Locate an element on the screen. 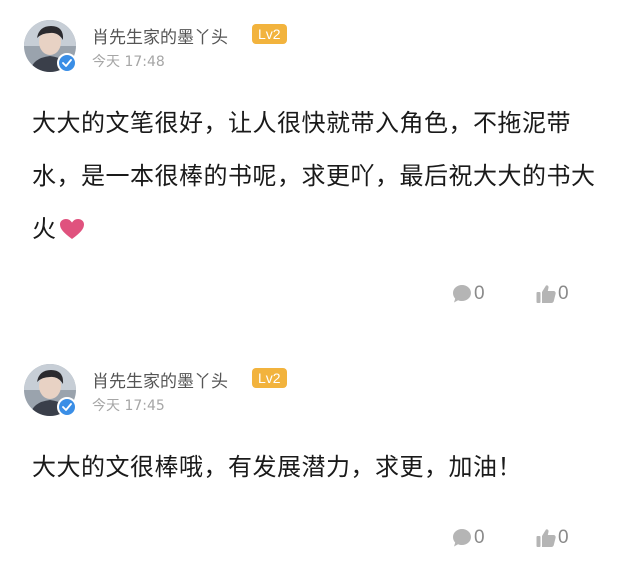  comment-text: 大大的文很棒哦，有发展潜力，求更，加油！ is located at coordinates (277, 467).